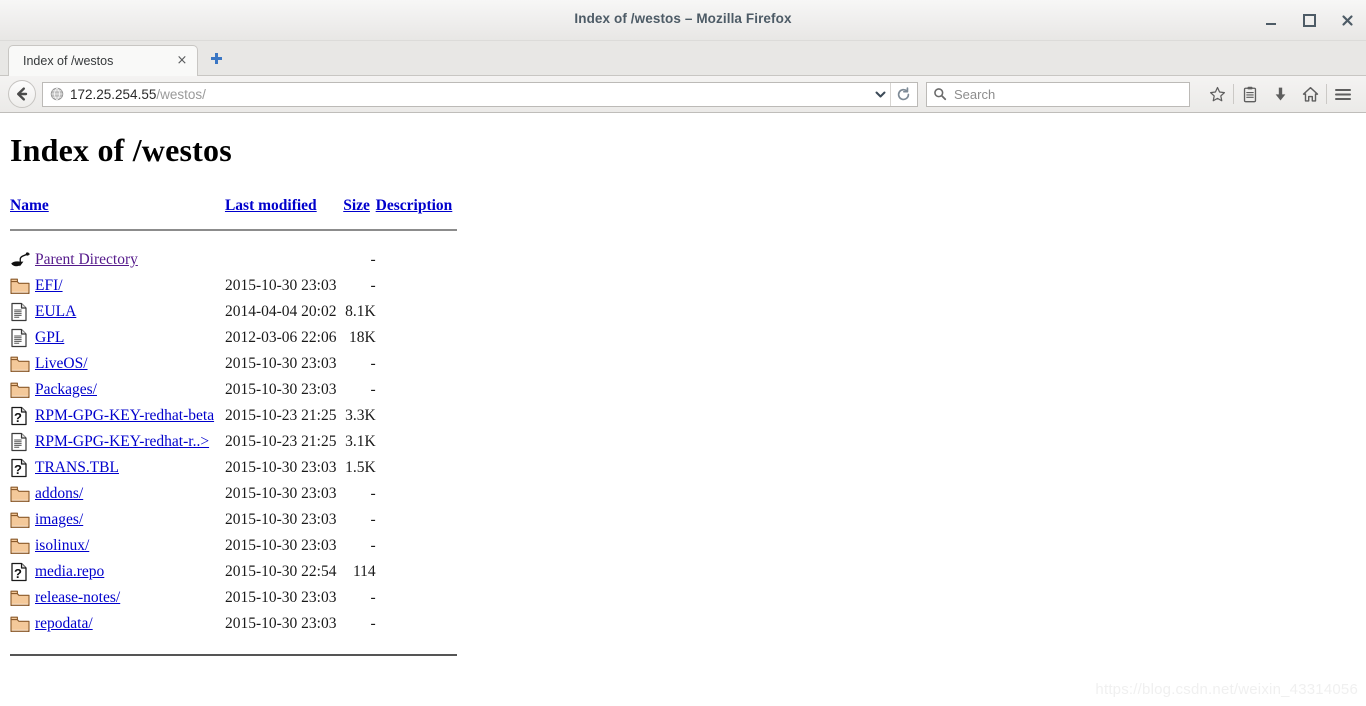  I want to click on table-bottom-rule-cell, so click(233, 650).